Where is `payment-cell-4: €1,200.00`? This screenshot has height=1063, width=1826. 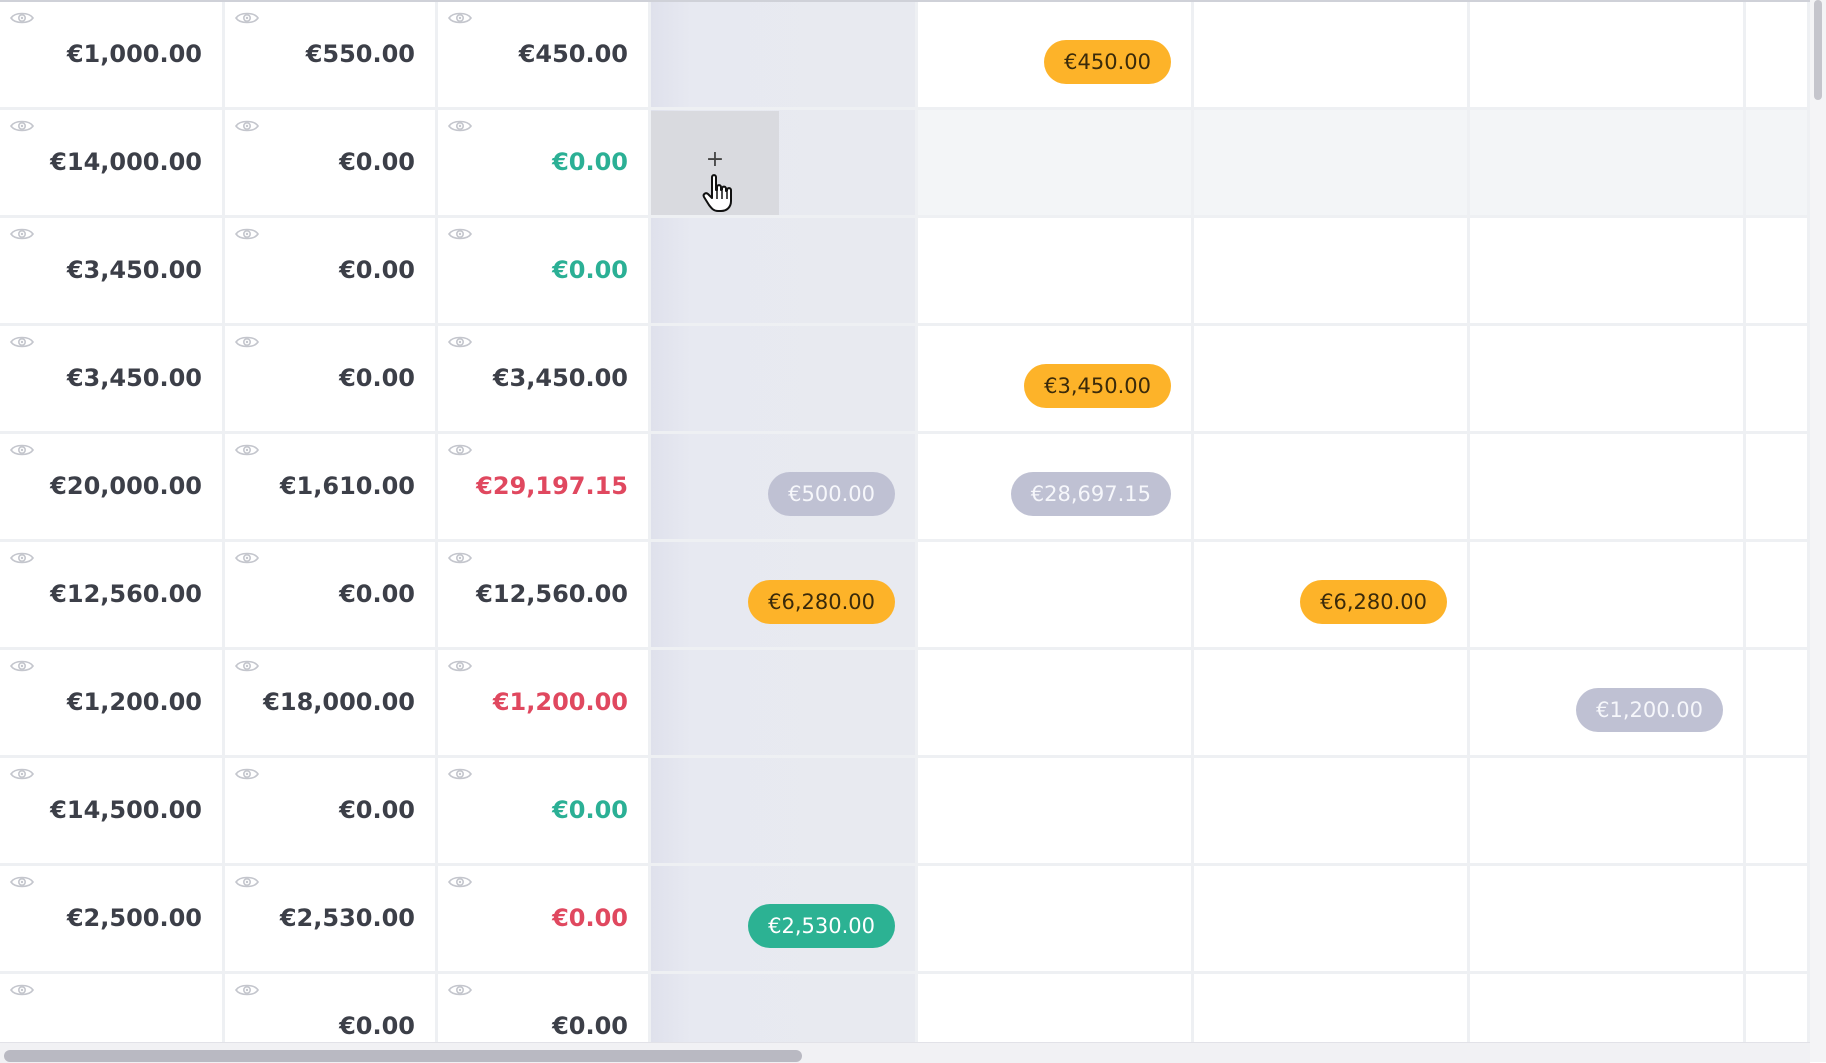
payment-cell-4: €1,200.00 is located at coordinates (1608, 704).